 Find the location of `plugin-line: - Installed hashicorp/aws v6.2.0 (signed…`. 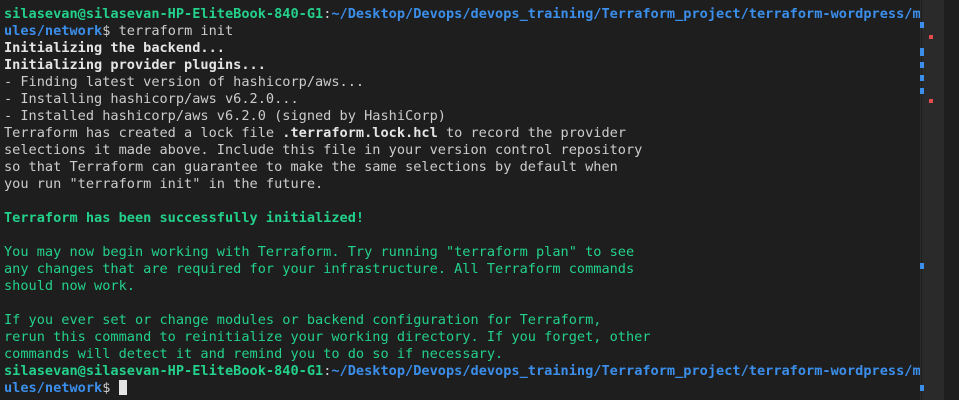

plugin-line: - Installed hashicorp/aws v6.2.0 (signed… is located at coordinates (225, 116).